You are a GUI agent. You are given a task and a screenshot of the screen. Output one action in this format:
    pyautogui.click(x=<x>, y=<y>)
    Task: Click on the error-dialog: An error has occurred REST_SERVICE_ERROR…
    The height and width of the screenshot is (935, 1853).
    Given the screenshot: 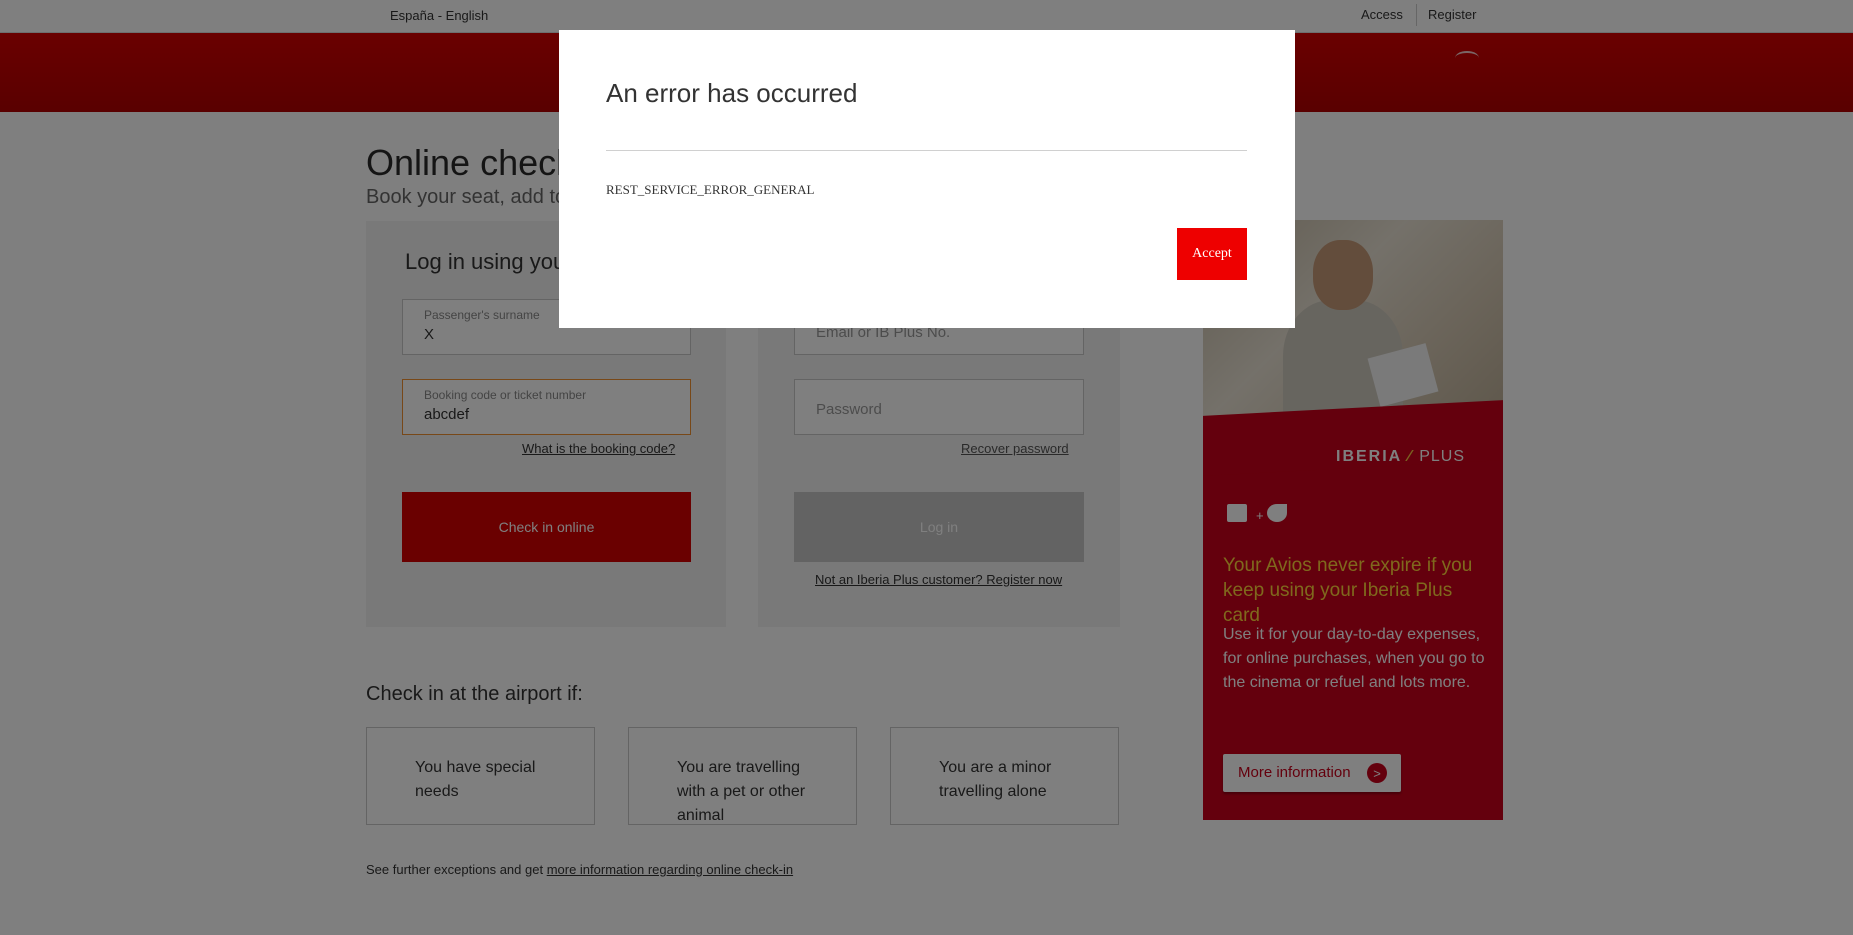 What is the action you would take?
    pyautogui.click(x=927, y=179)
    